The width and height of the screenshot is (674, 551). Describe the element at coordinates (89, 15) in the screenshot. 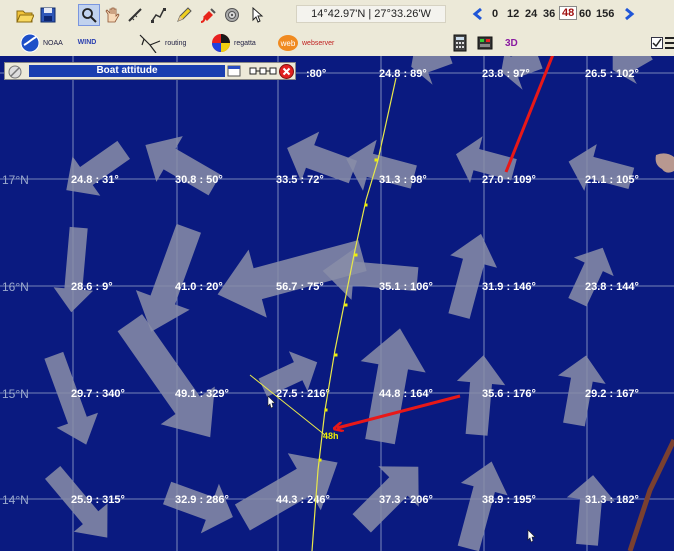

I see `zoom-icon` at that location.